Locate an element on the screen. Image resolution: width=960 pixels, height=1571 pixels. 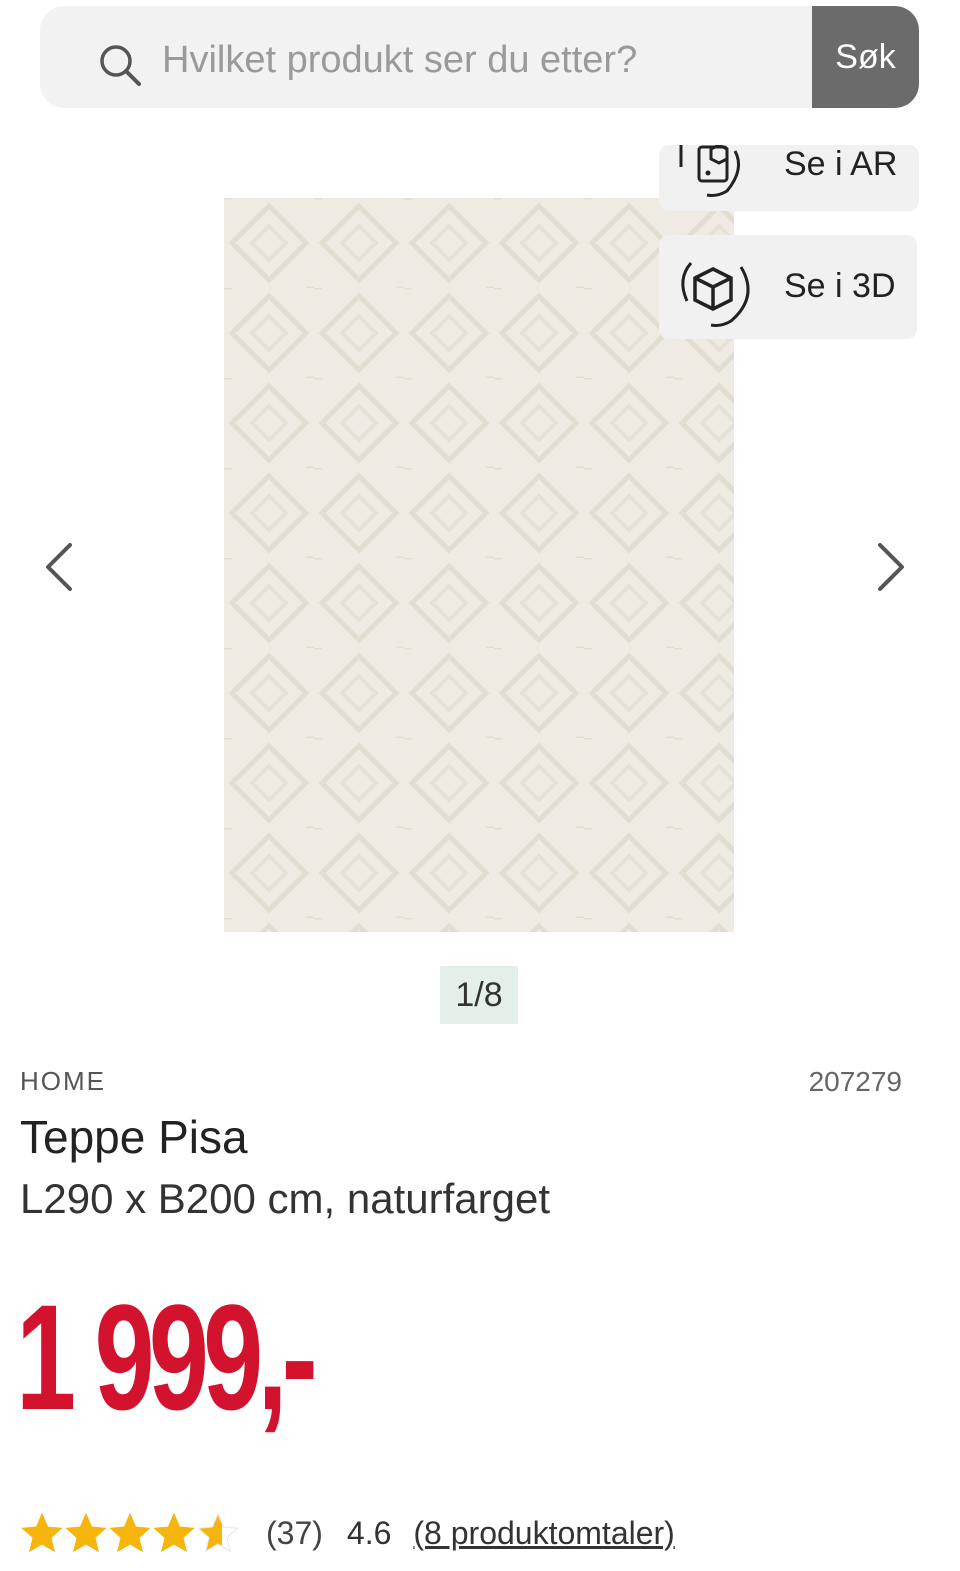
rating-row: (37) 4.6 (8 produktomtaler) is located at coordinates (347, 1533).